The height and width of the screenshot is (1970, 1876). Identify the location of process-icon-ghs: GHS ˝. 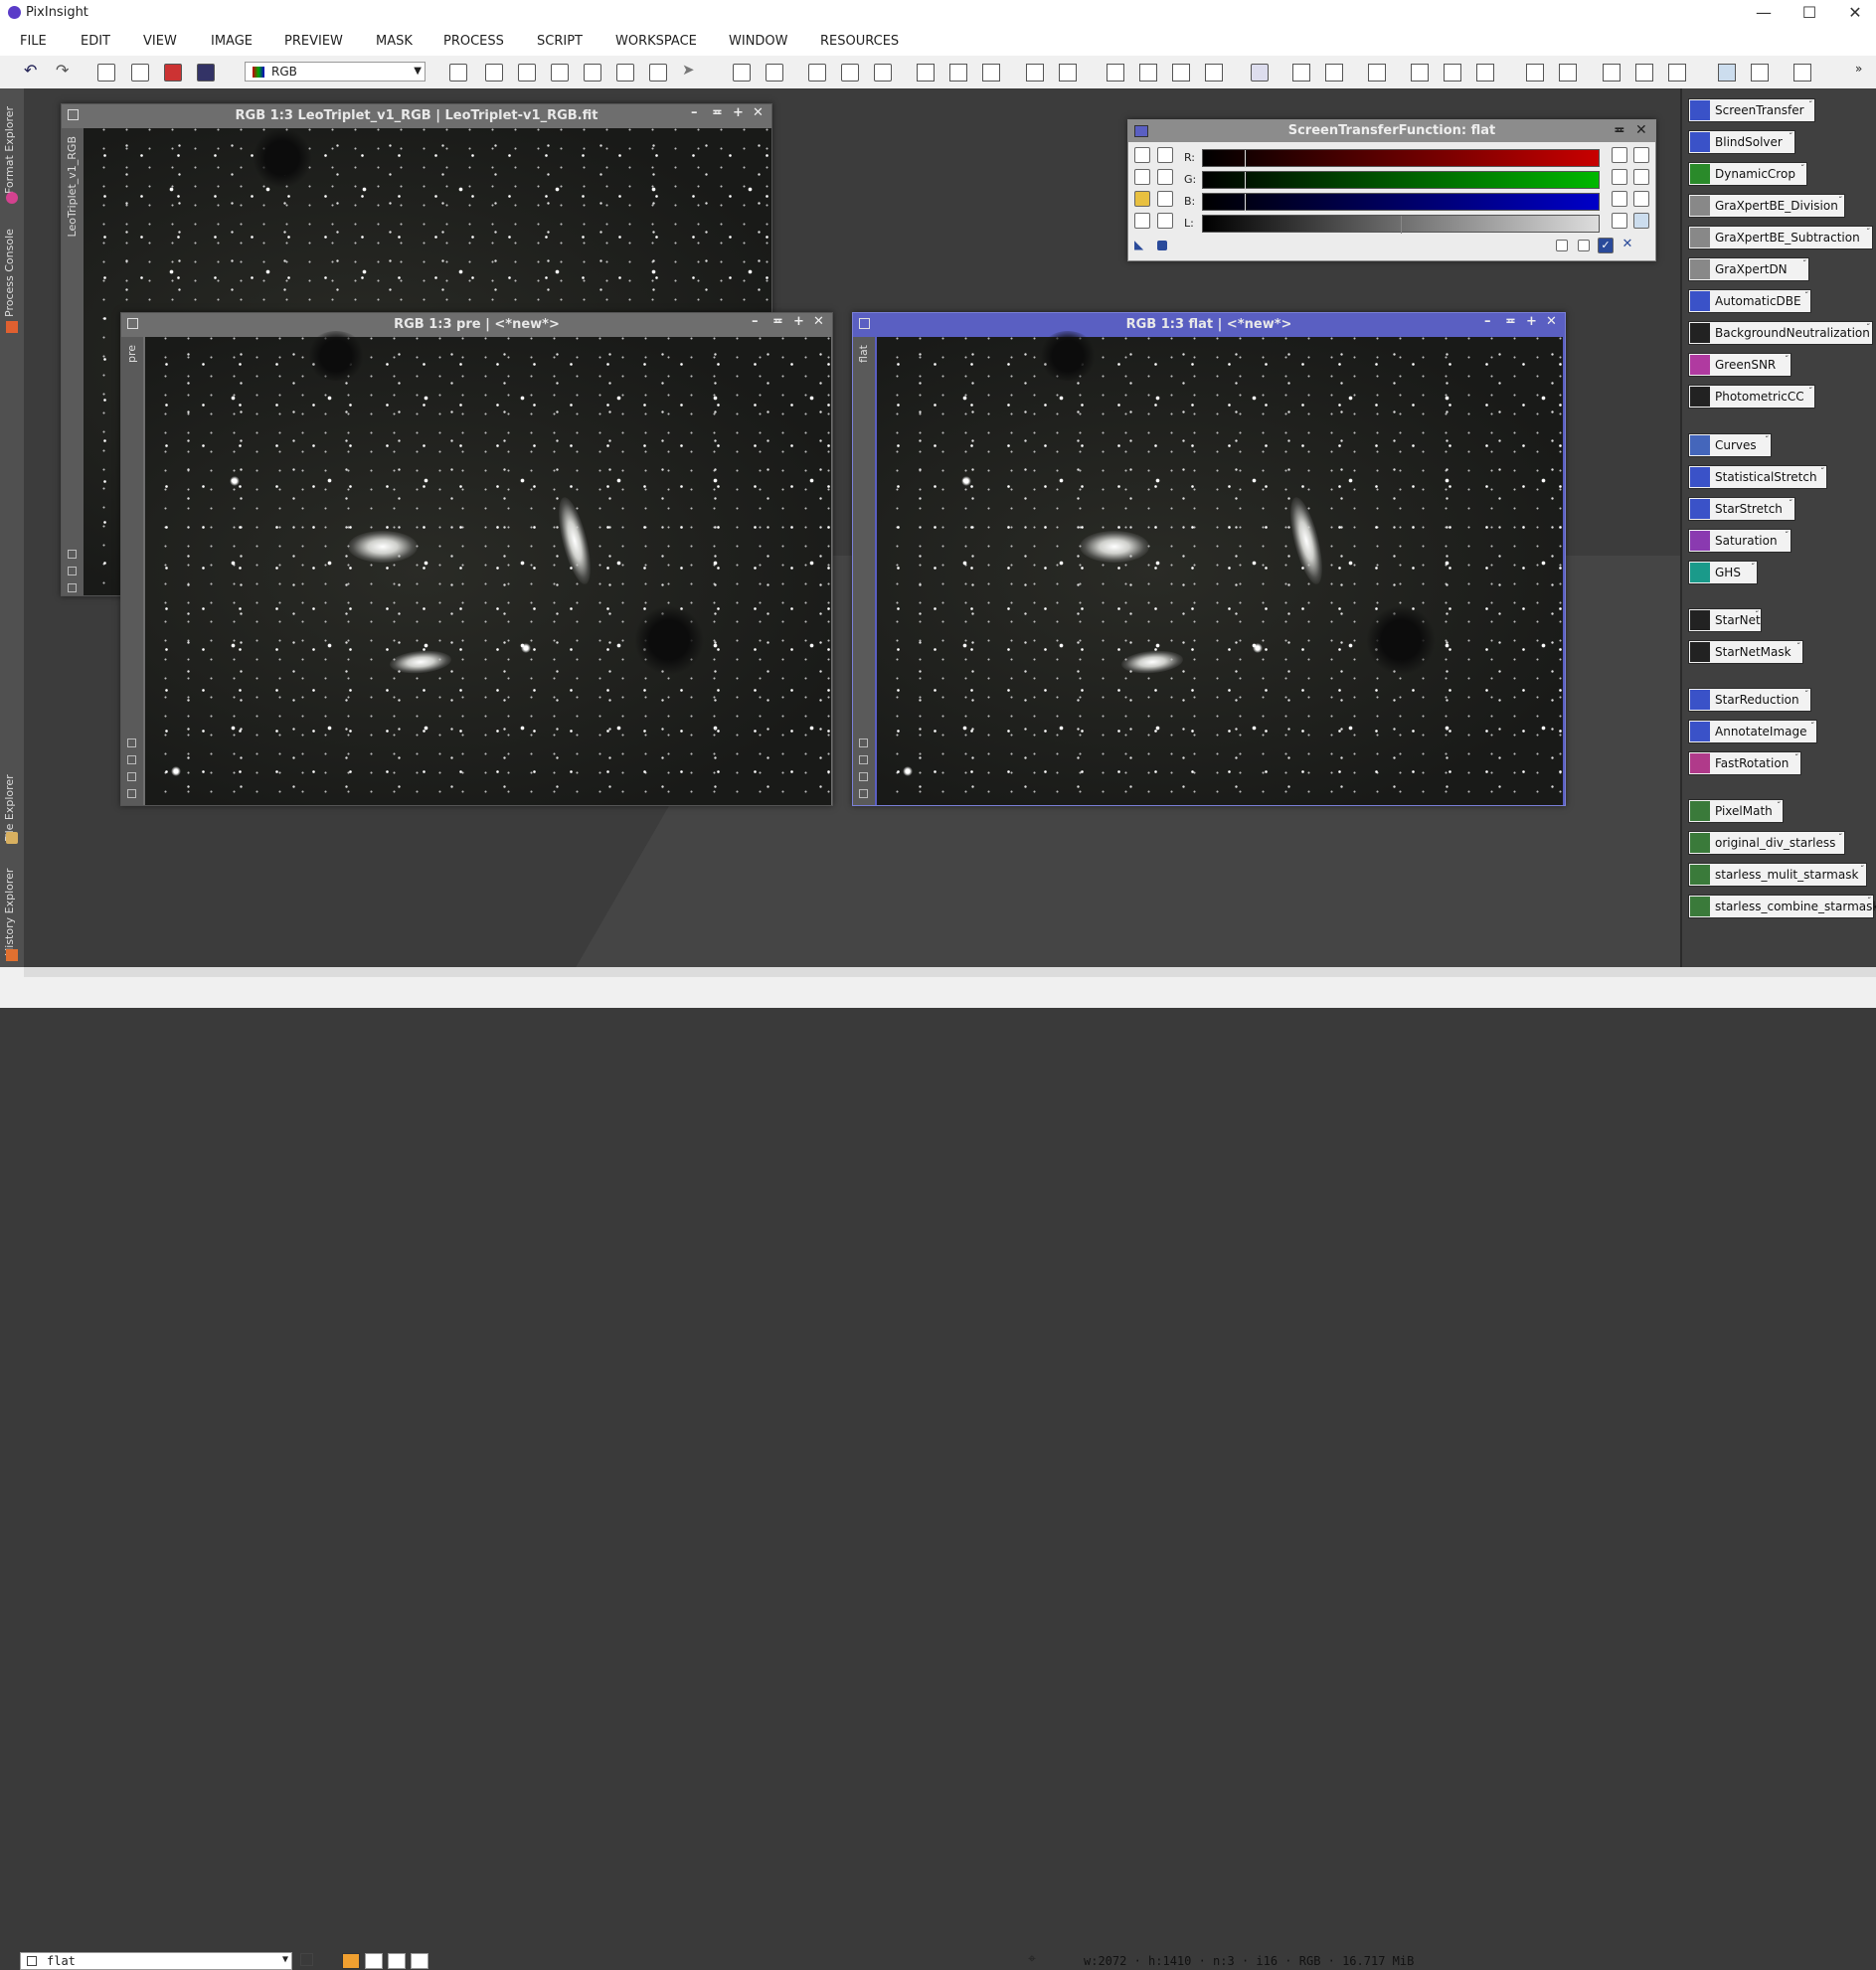
(1723, 572).